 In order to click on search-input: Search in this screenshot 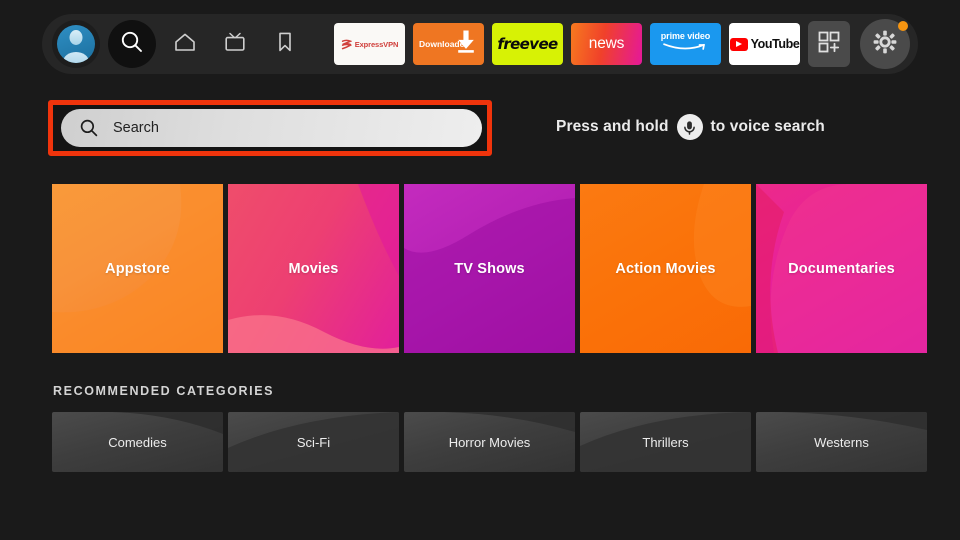, I will do `click(271, 128)`.